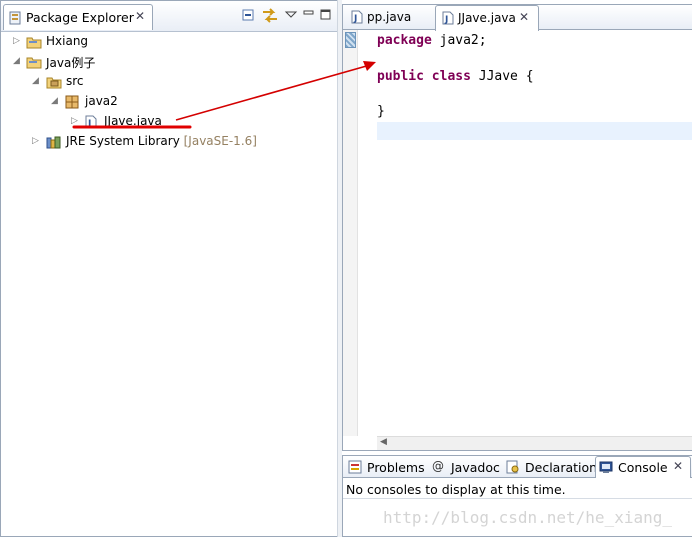  I want to click on tab-problems: Problems, so click(386, 467).